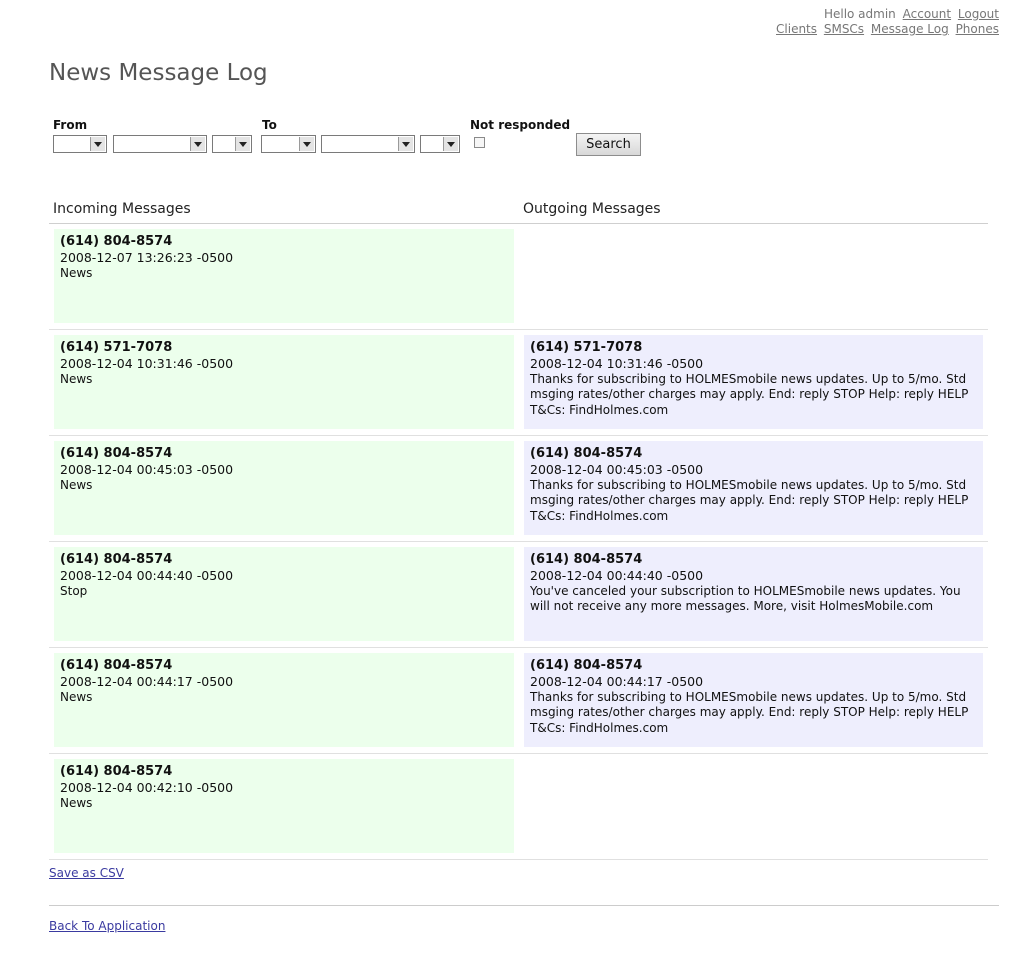  What do you see at coordinates (122, 209) in the screenshot?
I see `incoming-header: Incoming Messages` at bounding box center [122, 209].